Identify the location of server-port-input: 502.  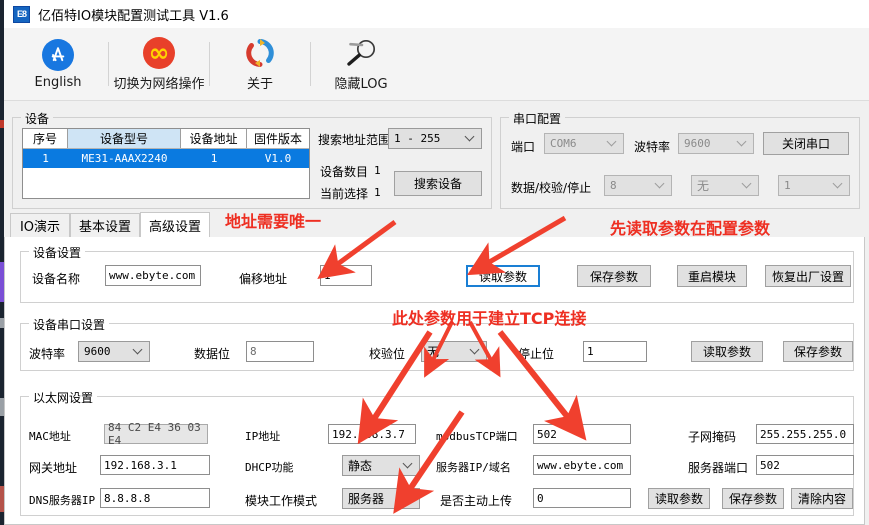
(805, 465).